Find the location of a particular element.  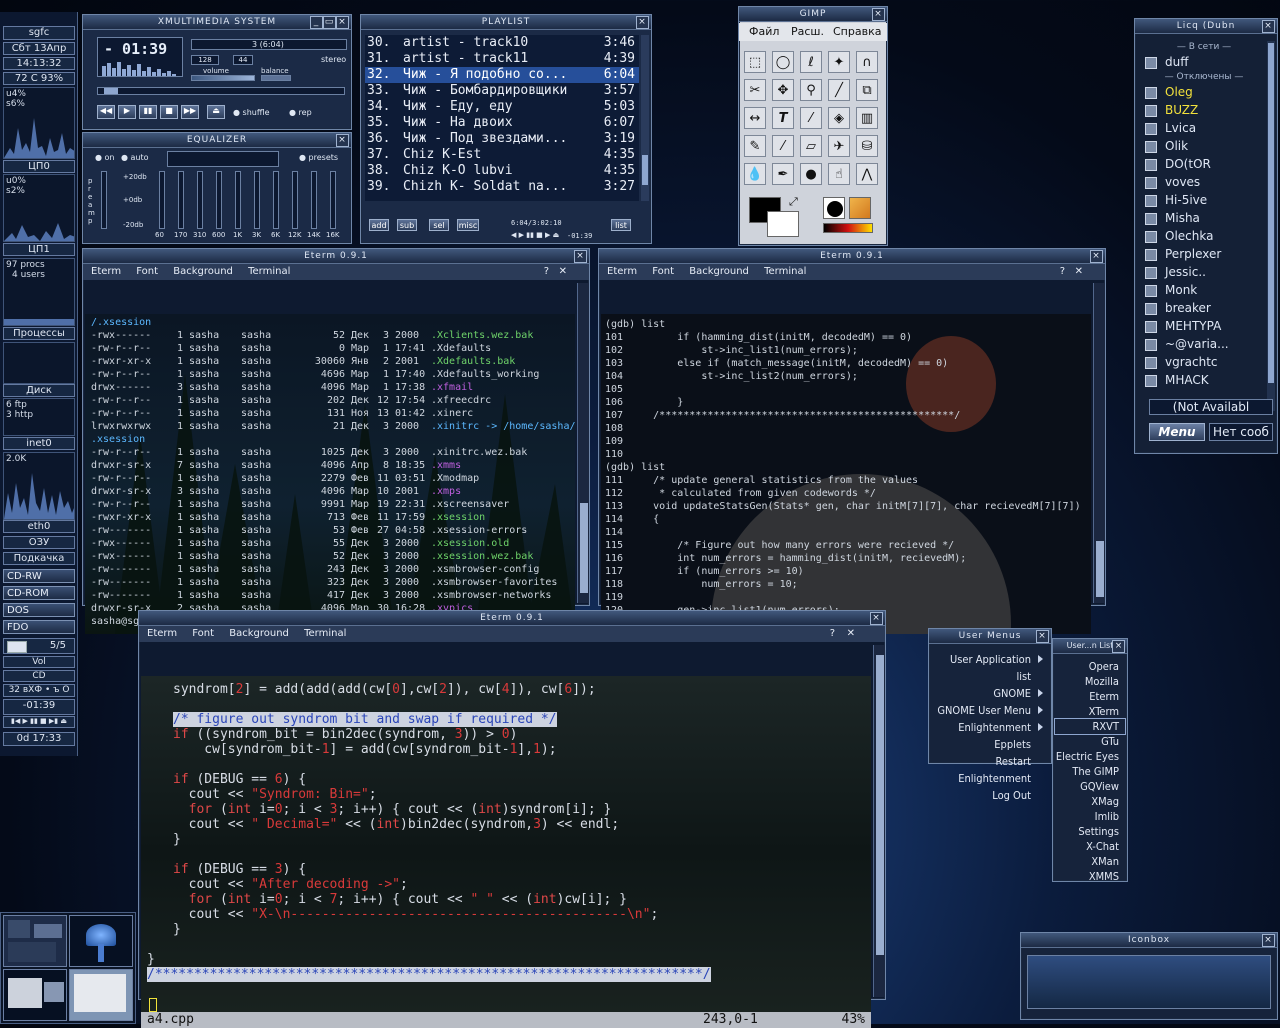

mount-cdrom: CD-ROM is located at coordinates (39, 593).